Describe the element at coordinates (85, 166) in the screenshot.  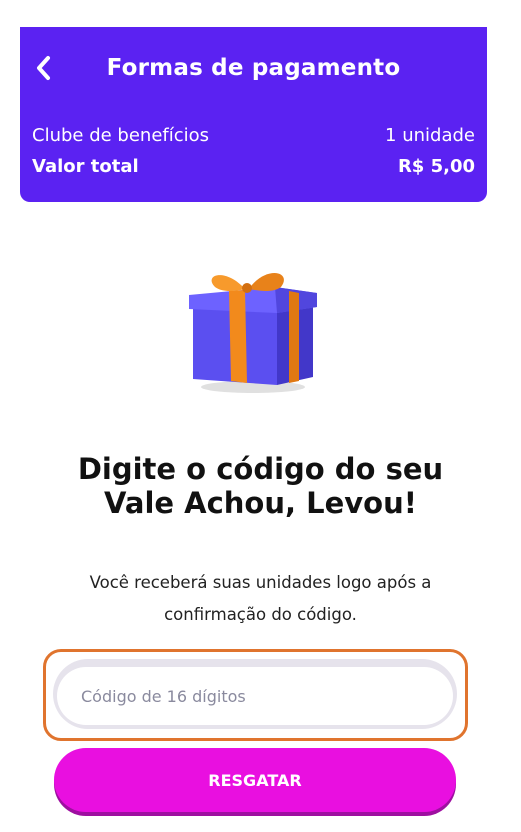
I see `summary-label-total: Valor total` at that location.